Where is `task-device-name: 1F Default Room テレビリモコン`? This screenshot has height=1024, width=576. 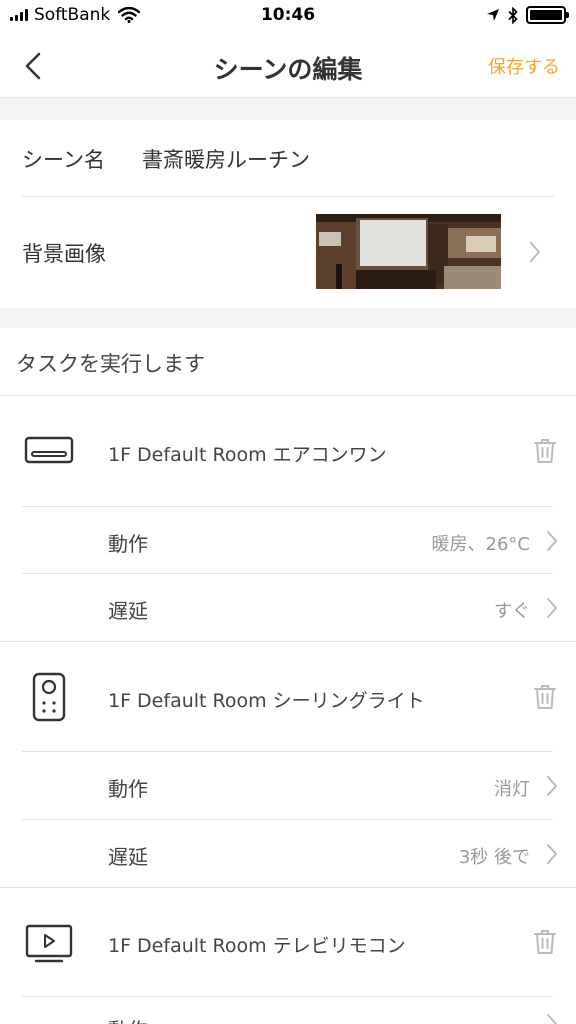 task-device-name: 1F Default Room テレビリモコン is located at coordinates (257, 946).